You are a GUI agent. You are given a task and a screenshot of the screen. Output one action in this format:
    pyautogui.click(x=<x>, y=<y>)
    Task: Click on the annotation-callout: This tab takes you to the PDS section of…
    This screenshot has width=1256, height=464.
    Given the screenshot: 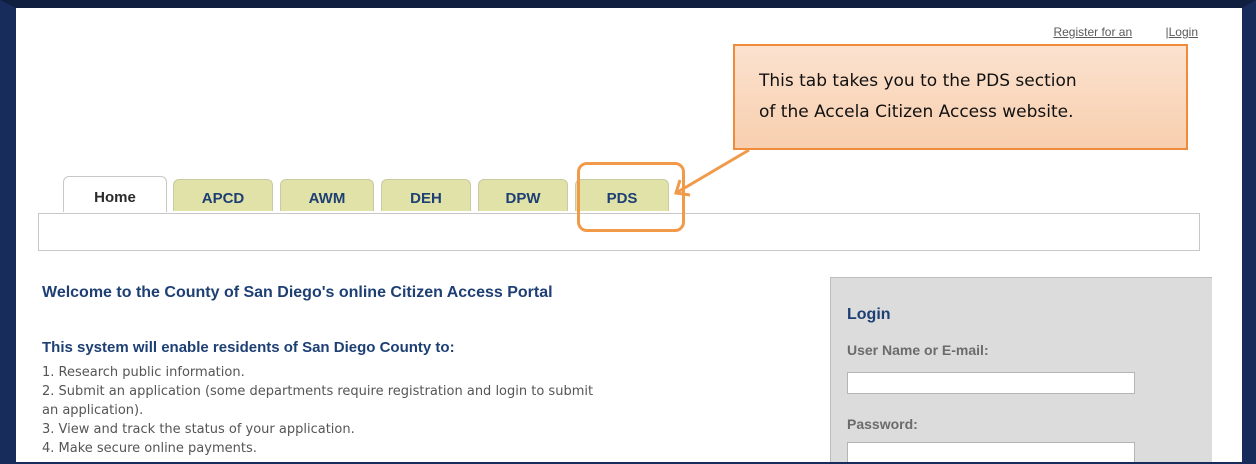 What is the action you would take?
    pyautogui.click(x=960, y=97)
    